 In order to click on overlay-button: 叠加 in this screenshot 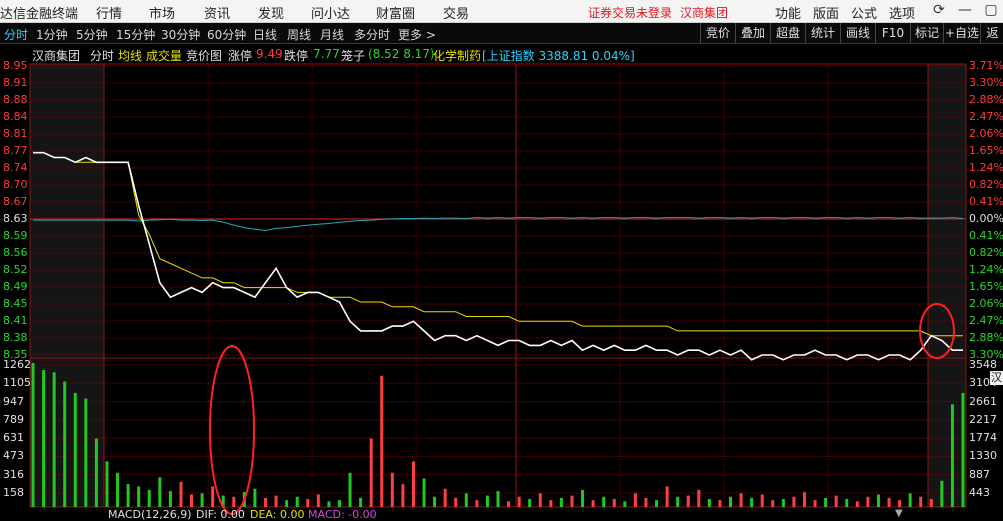, I will do `click(752, 33)`.